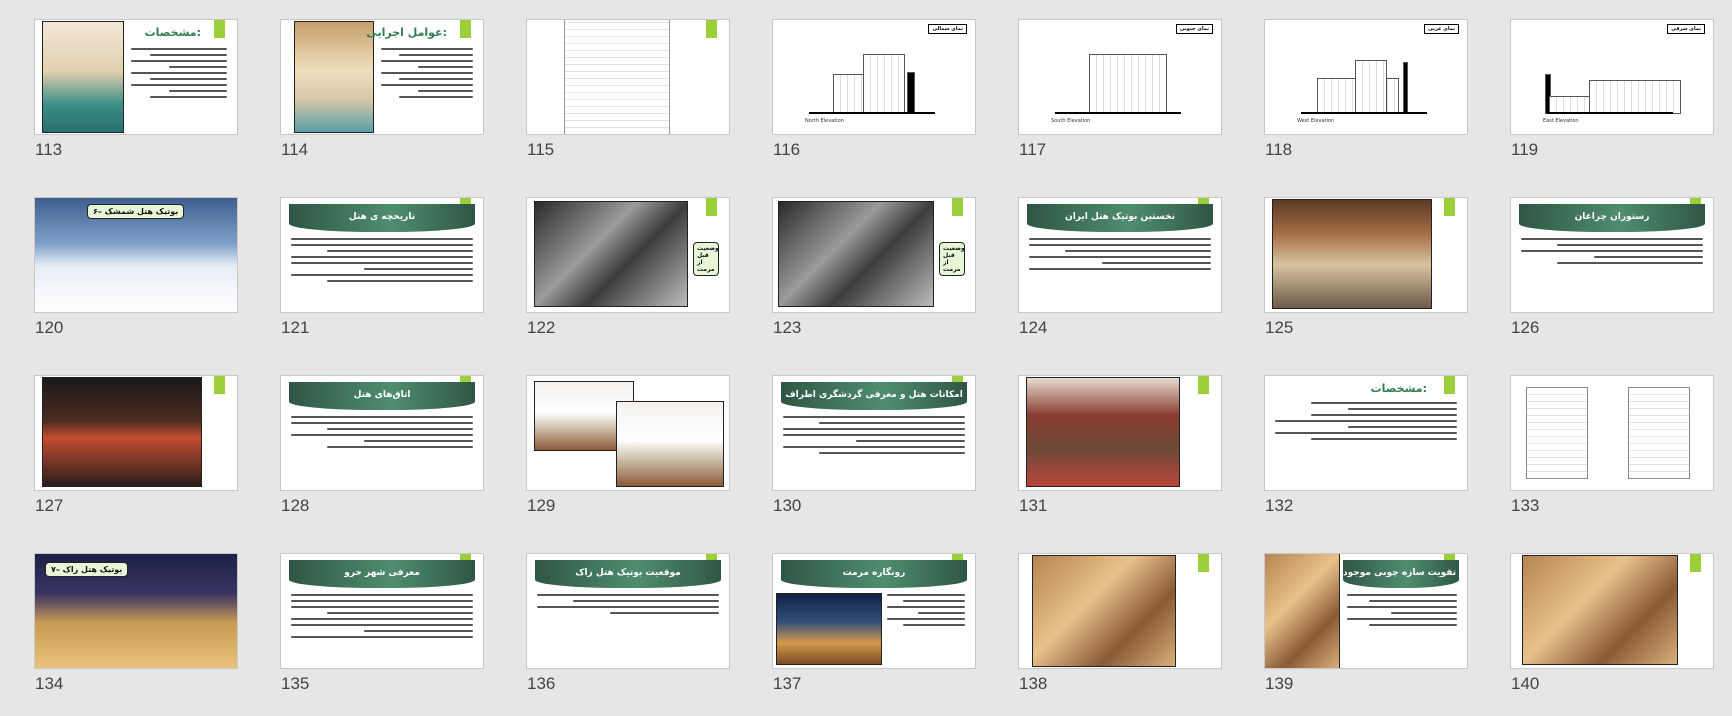 The width and height of the screenshot is (1732, 716). What do you see at coordinates (172, 32) in the screenshot?
I see `slide-title: مشخصات:` at bounding box center [172, 32].